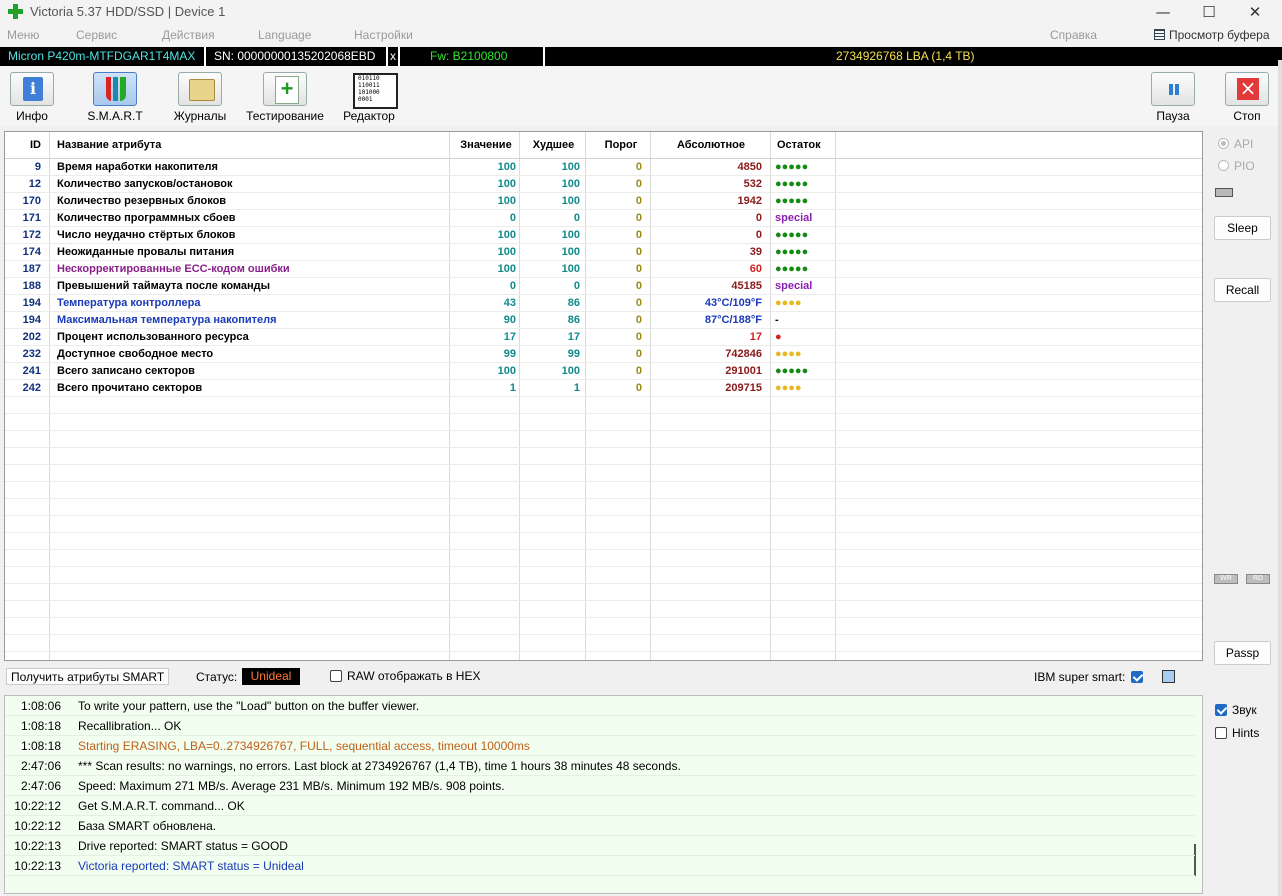  What do you see at coordinates (1242, 290) in the screenshot?
I see `recall-button: Recall` at bounding box center [1242, 290].